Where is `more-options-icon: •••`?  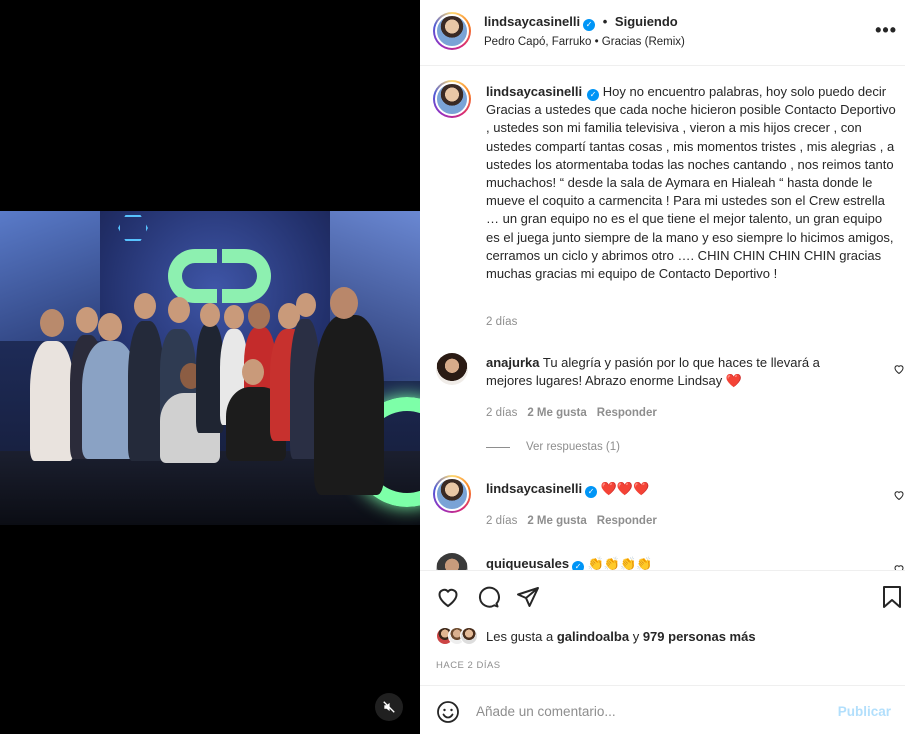
more-options-icon: ••• is located at coordinates (886, 30).